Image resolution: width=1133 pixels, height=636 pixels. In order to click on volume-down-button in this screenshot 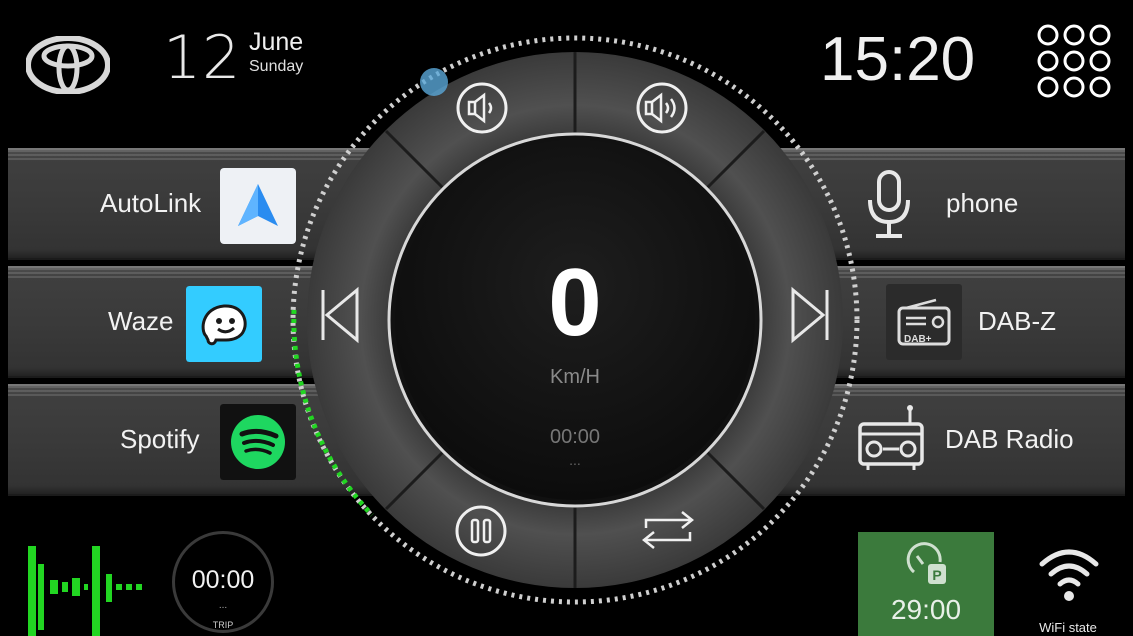, I will do `click(482, 108)`.